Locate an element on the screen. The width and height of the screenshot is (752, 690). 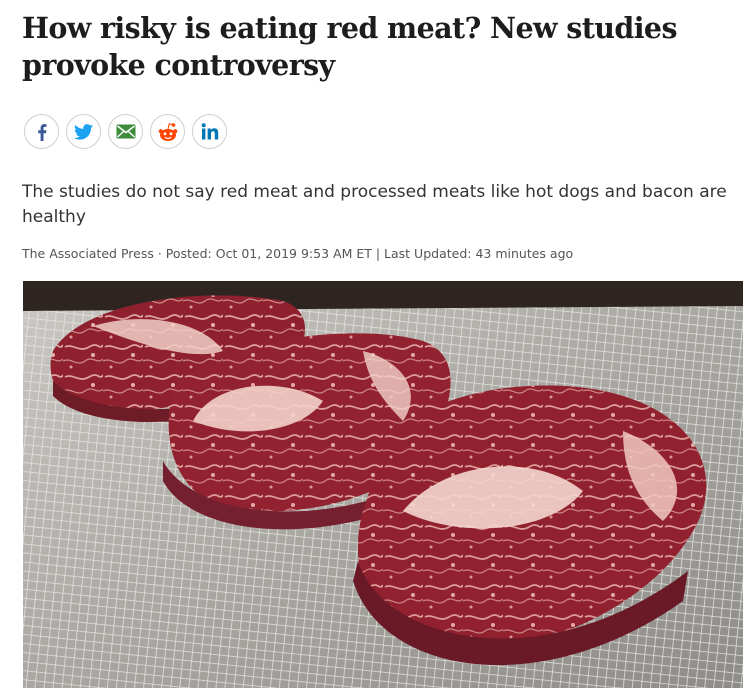
author-name: The Associated Press is located at coordinates (88, 253).